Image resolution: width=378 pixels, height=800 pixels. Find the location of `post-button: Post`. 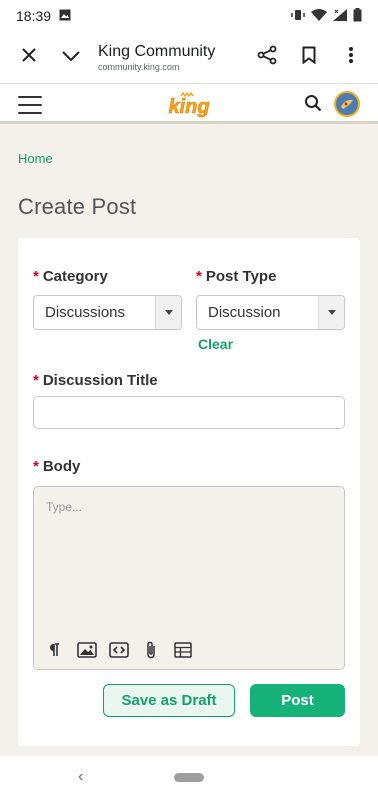

post-button: Post is located at coordinates (297, 700).